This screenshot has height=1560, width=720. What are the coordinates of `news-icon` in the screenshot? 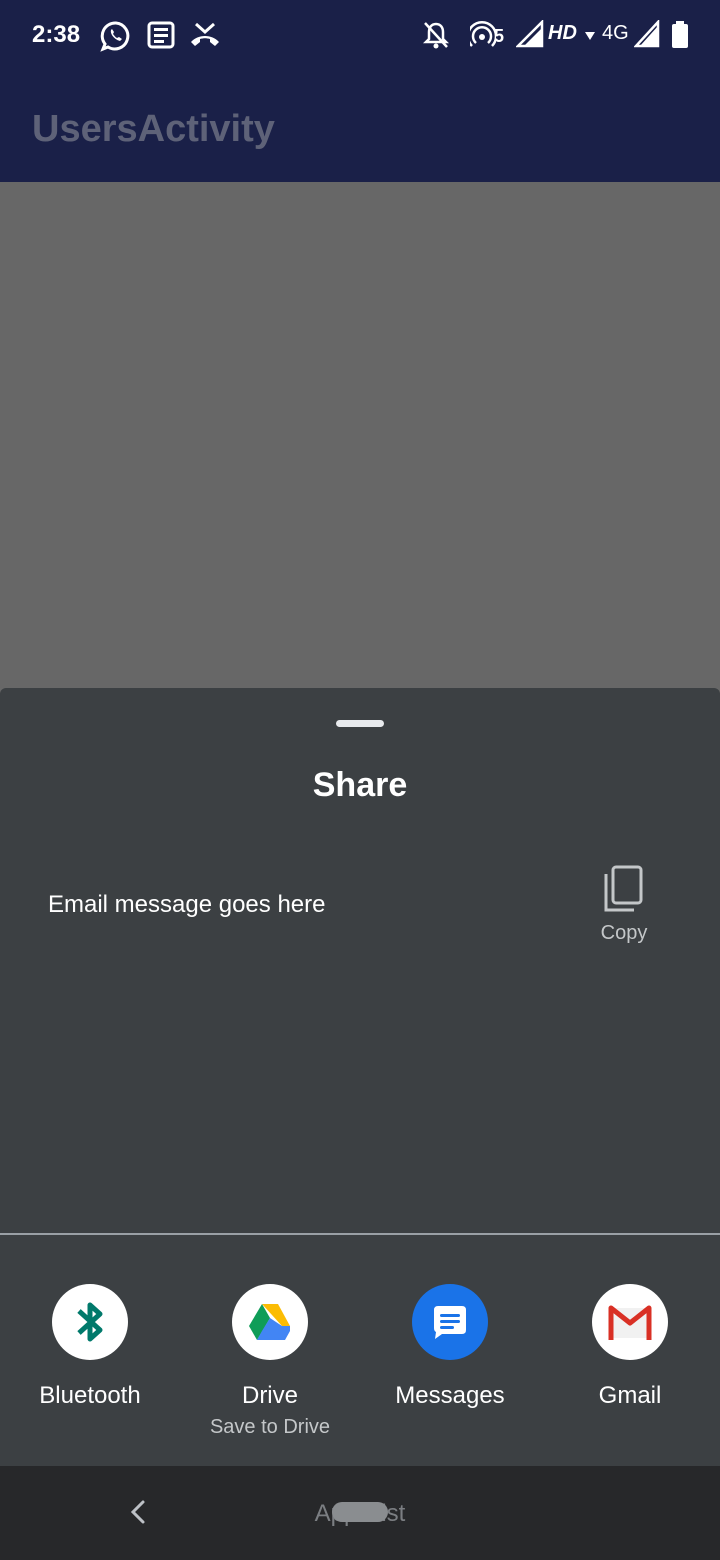 It's located at (161, 35).